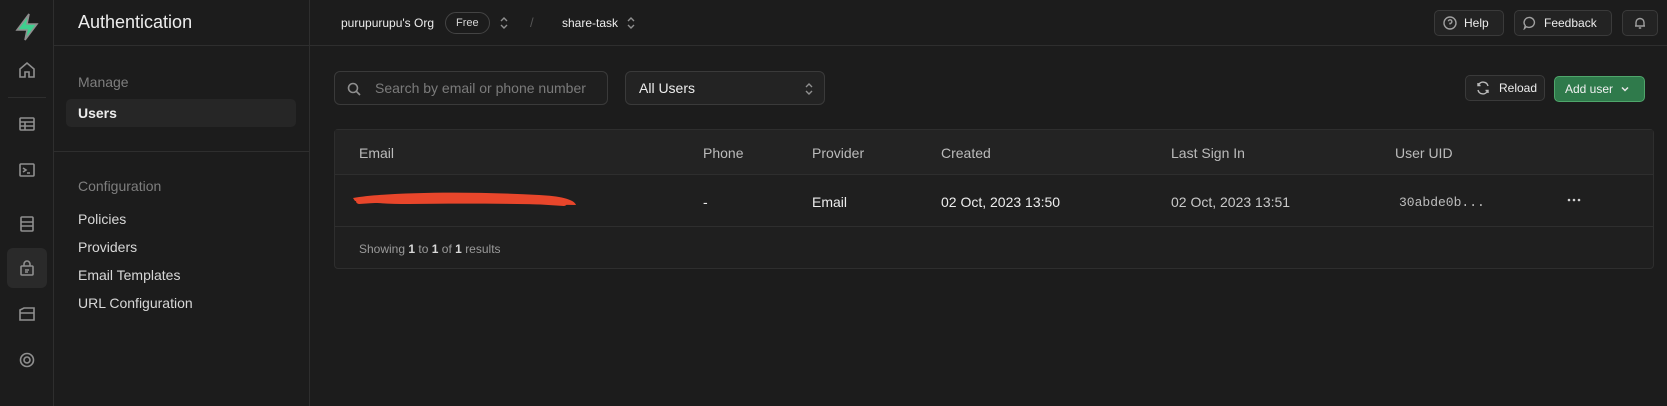 The width and height of the screenshot is (1667, 406). I want to click on feedback-button: Feedback, so click(1563, 23).